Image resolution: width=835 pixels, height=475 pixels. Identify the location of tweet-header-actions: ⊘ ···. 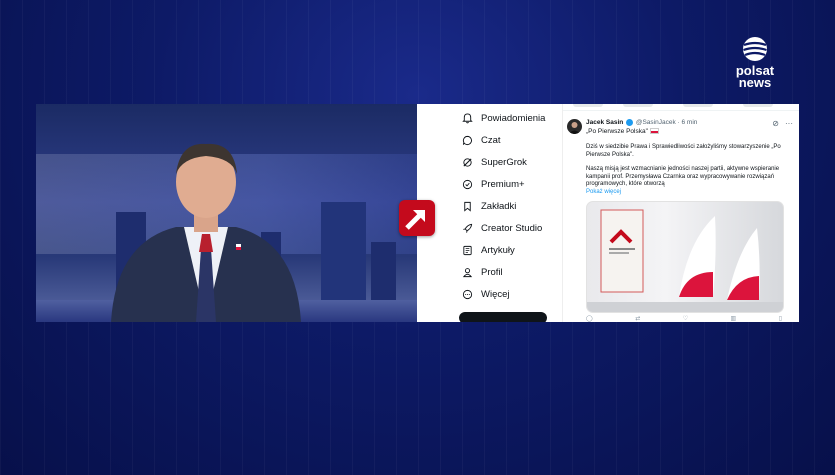
(782, 123).